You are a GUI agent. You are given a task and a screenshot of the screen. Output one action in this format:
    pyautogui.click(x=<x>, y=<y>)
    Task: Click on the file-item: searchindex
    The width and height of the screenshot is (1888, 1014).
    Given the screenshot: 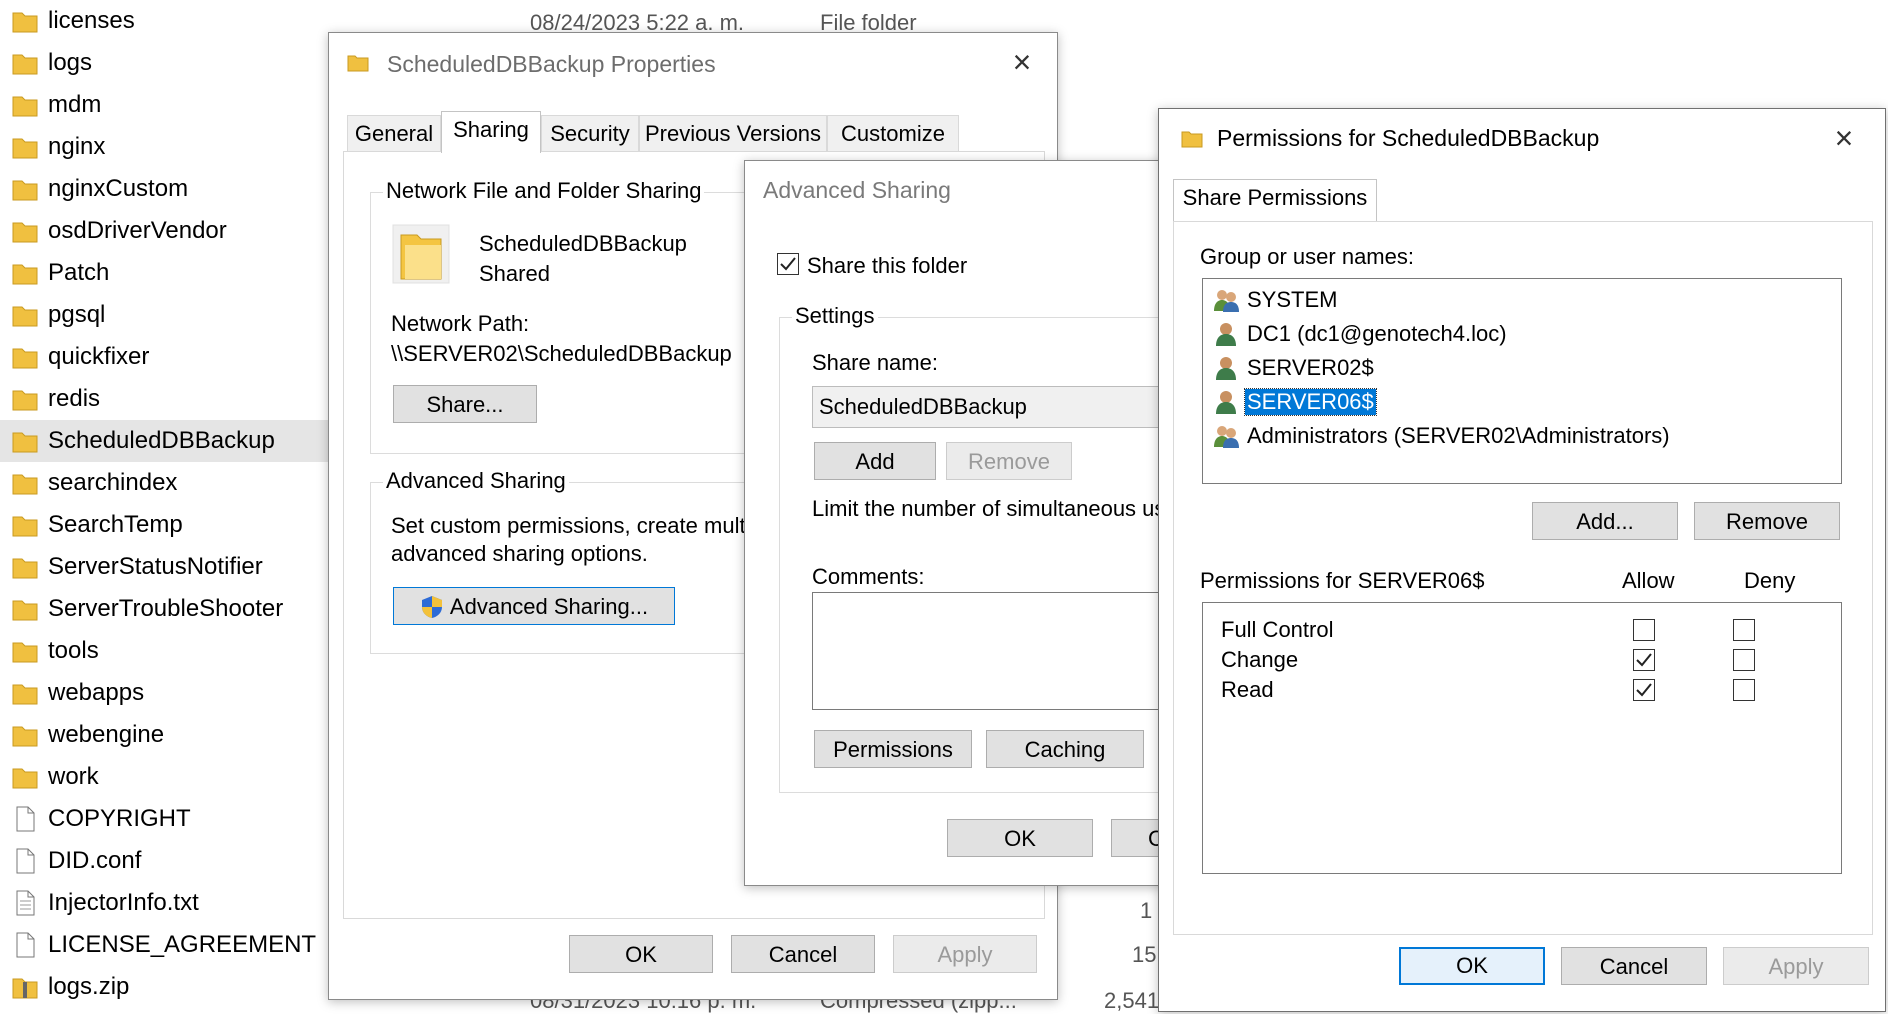 What is the action you would take?
    pyautogui.click(x=164, y=483)
    